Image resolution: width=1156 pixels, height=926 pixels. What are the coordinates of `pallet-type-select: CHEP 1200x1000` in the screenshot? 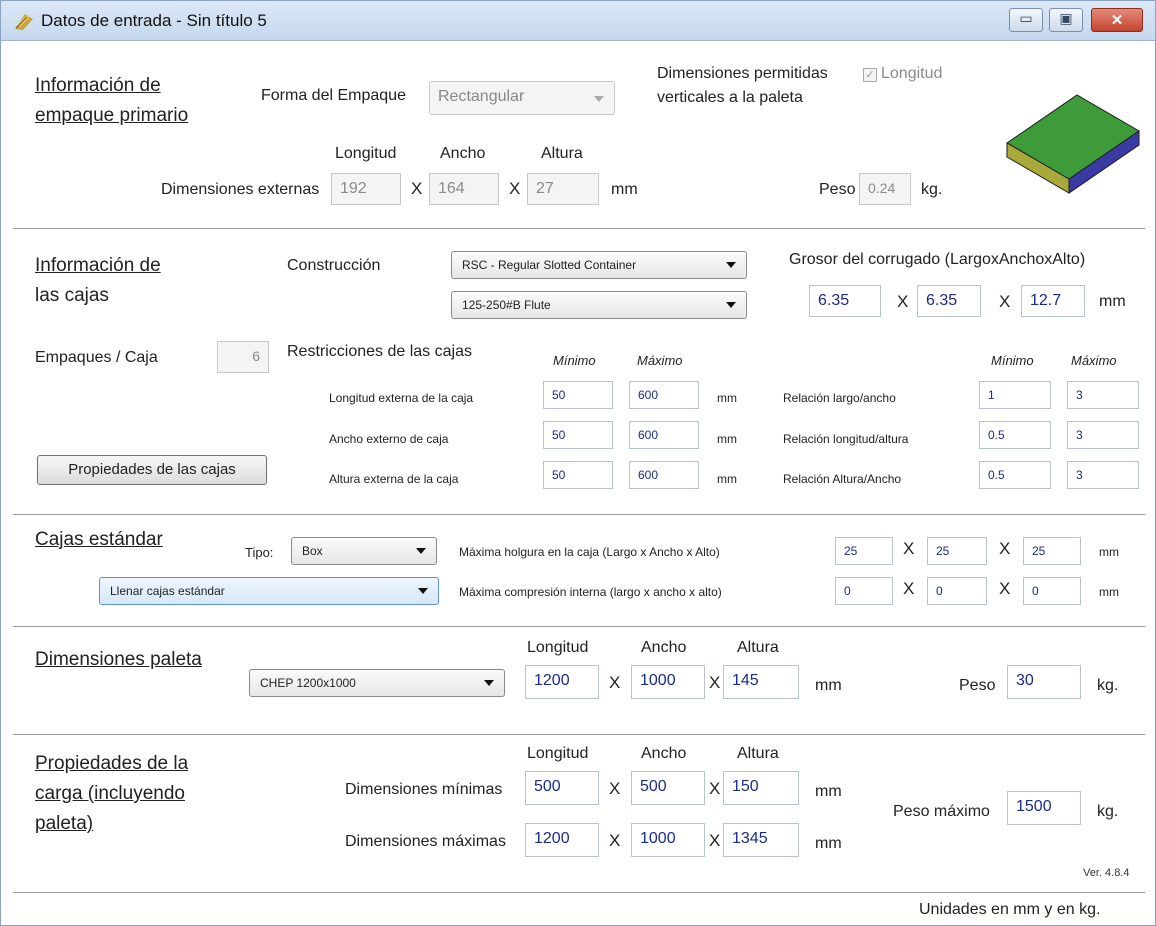 It's located at (377, 683).